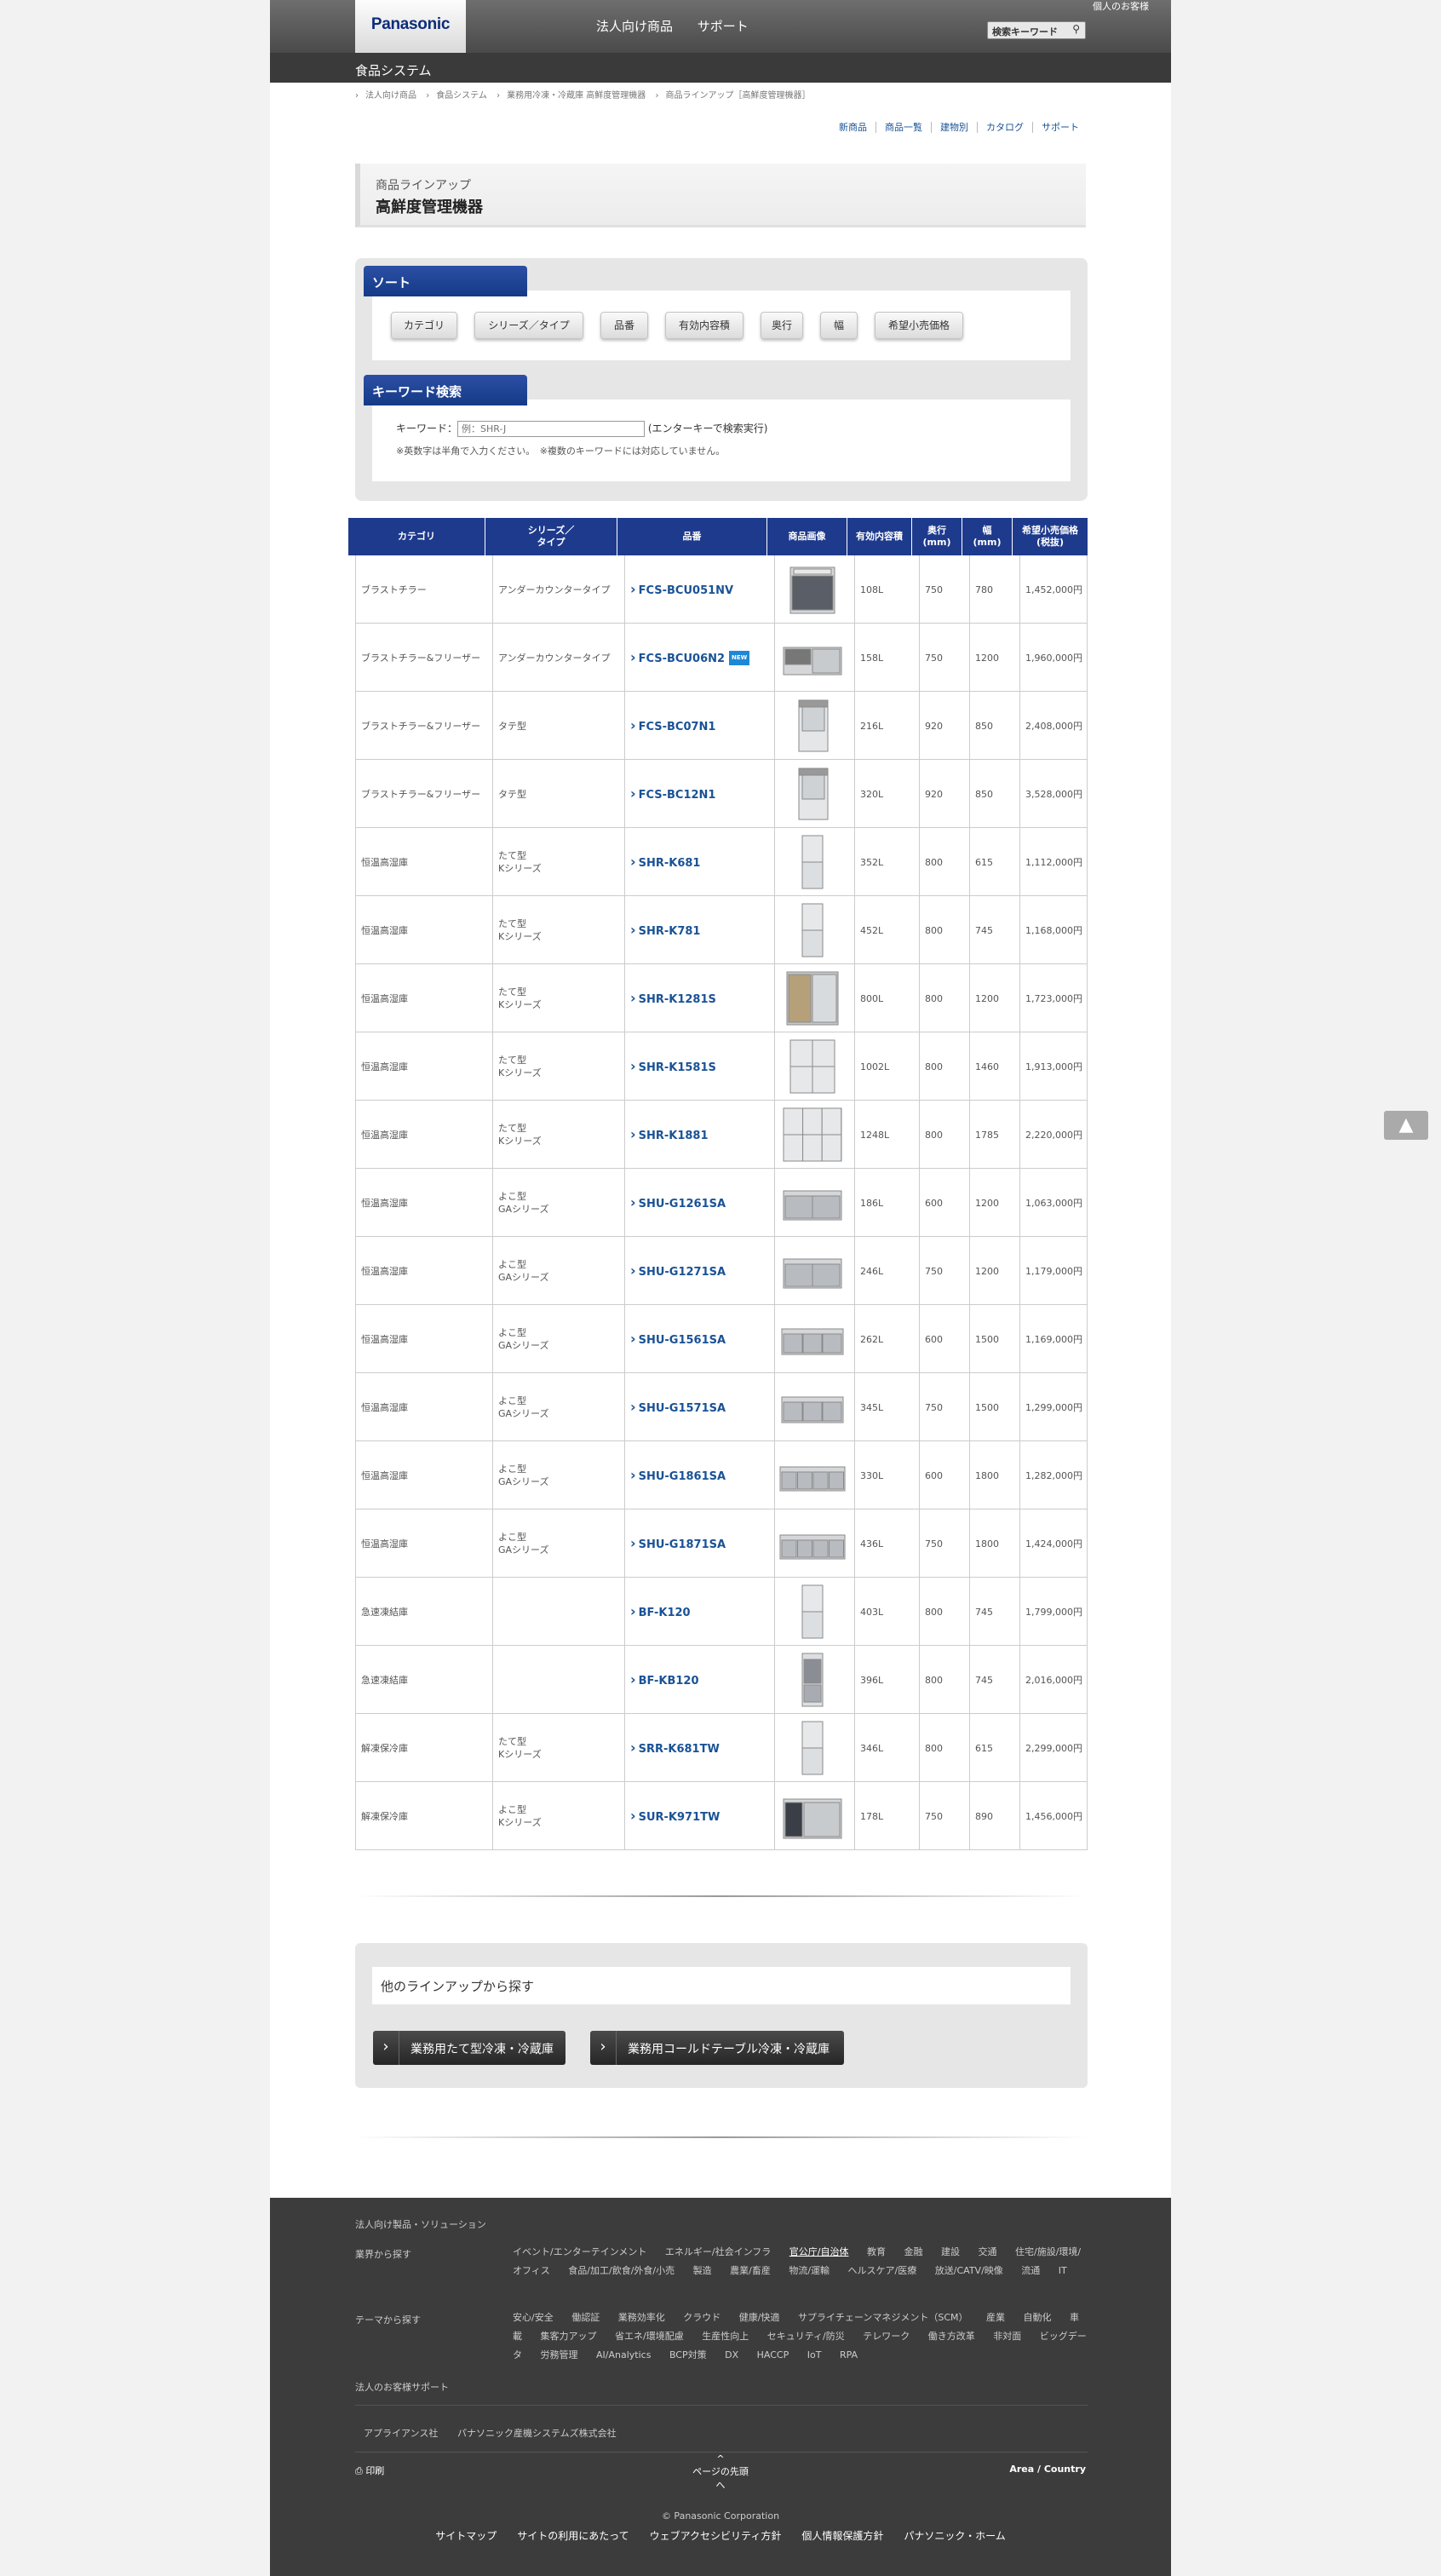 Image resolution: width=1441 pixels, height=2576 pixels. Describe the element at coordinates (806, 2337) in the screenshot. I see `footer-link: セキュリティ/防災` at that location.